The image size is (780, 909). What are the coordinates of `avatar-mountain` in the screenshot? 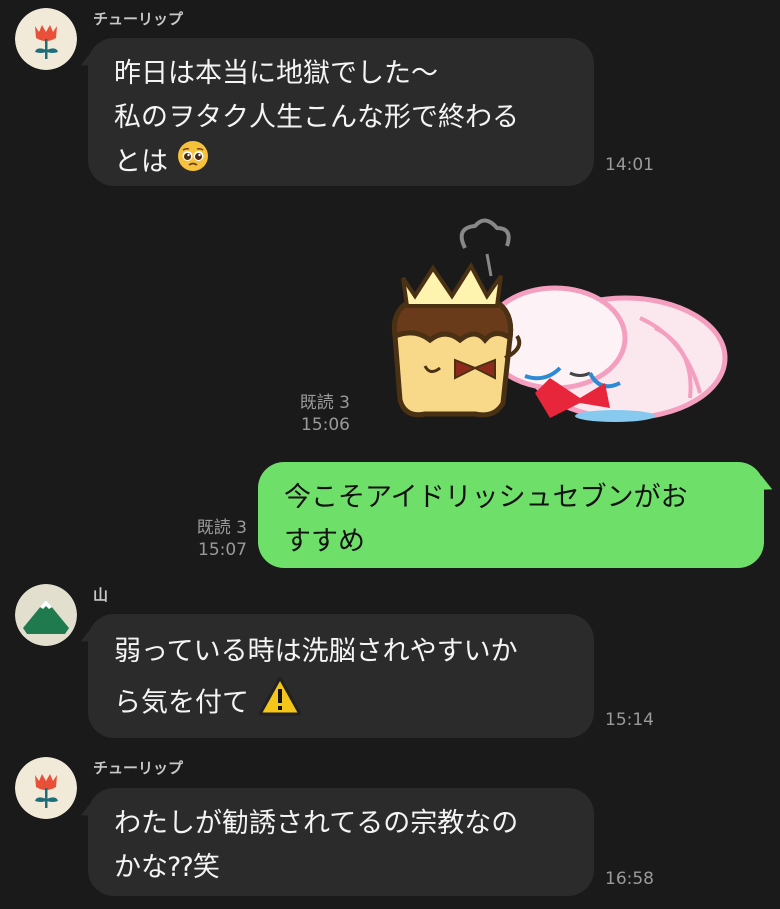 It's located at (46, 615).